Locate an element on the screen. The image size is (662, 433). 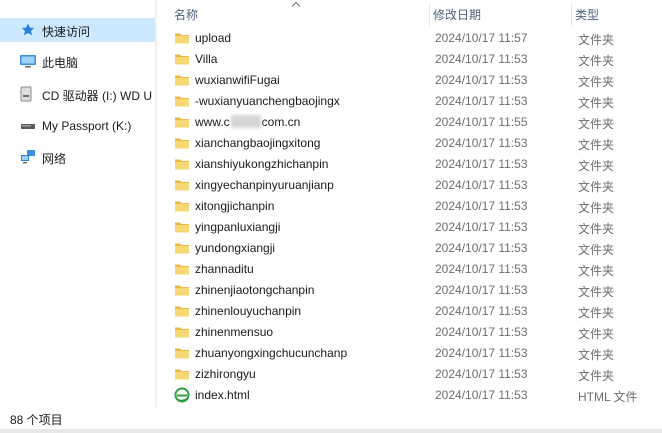
nav-item-label: My Passport (K:) is located at coordinates (87, 126).